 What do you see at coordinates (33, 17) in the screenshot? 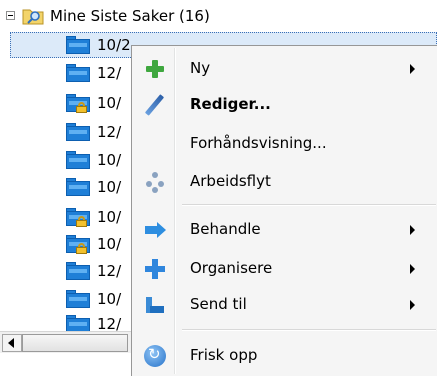
I see `search-folder-icon` at bounding box center [33, 17].